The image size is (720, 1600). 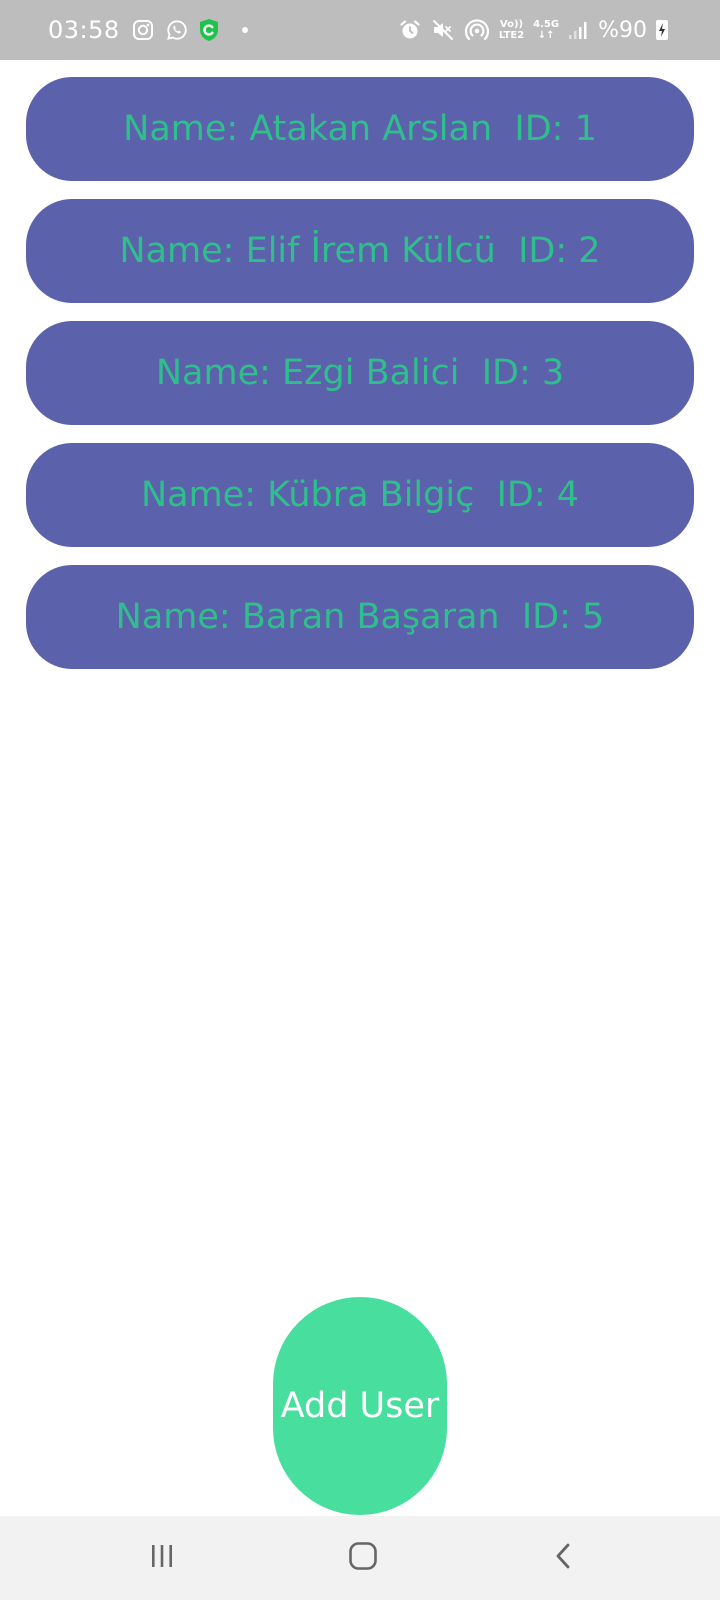 I want to click on volte-indicator: Vo)) LTE2, so click(x=511, y=30).